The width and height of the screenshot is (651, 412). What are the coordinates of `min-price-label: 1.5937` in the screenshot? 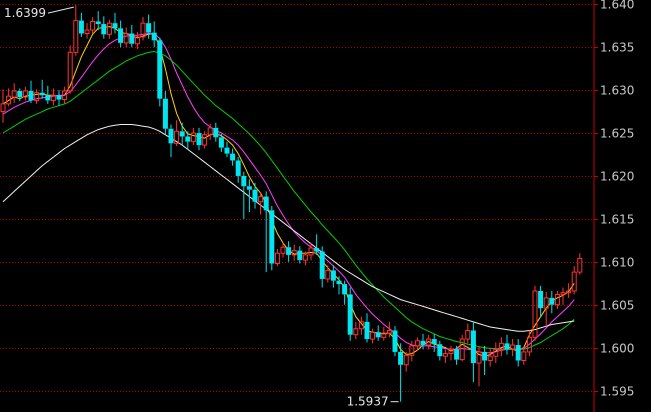 It's located at (368, 402).